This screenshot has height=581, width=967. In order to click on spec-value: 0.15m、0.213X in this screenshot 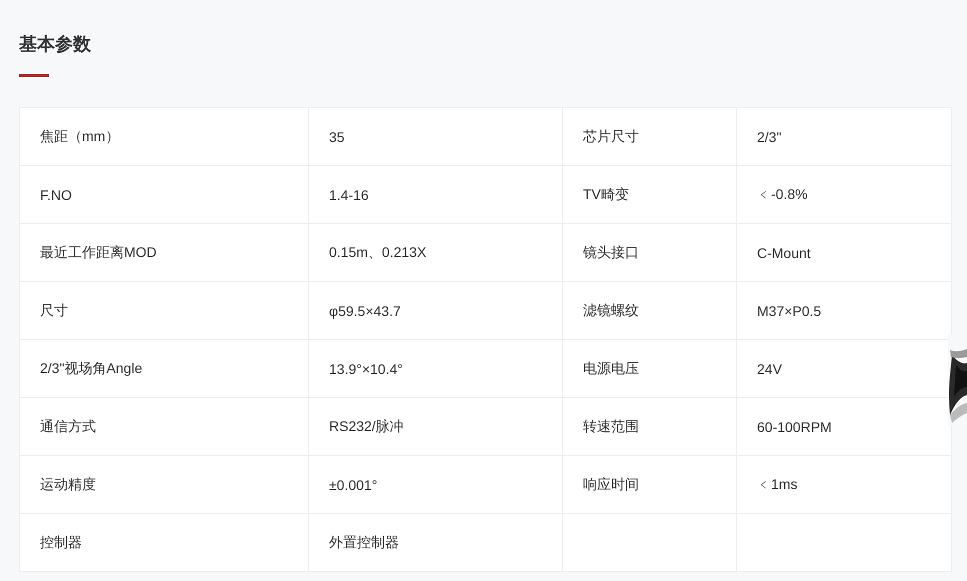, I will do `click(377, 252)`.